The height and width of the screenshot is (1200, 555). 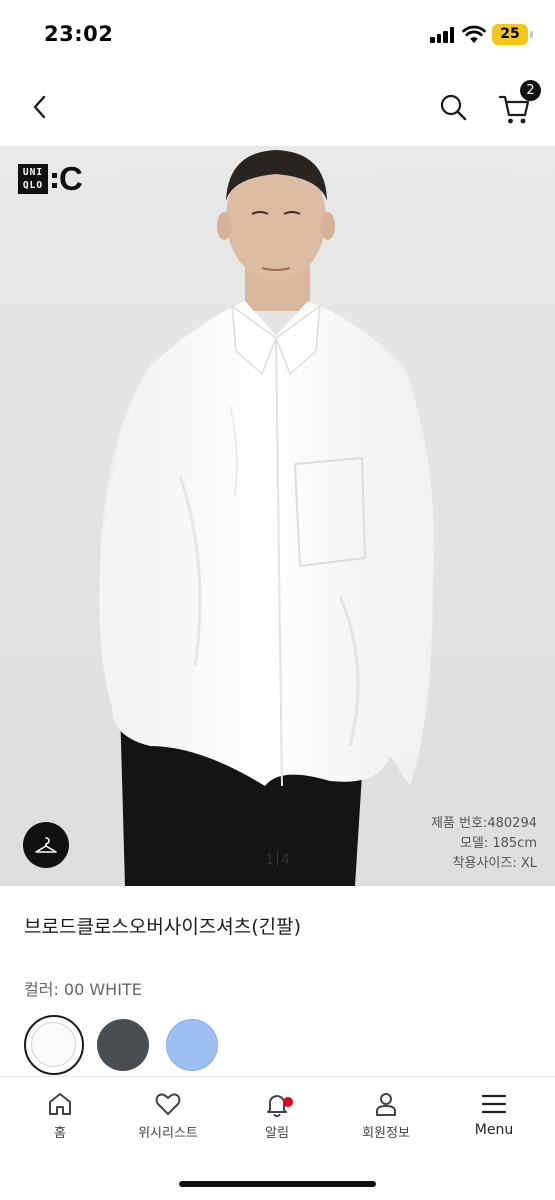 I want to click on status-time: 23:02, so click(x=79, y=34).